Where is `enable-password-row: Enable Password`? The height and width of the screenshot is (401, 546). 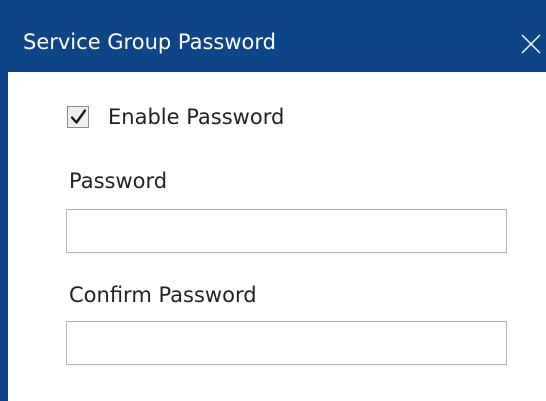
enable-password-row: Enable Password is located at coordinates (175, 117).